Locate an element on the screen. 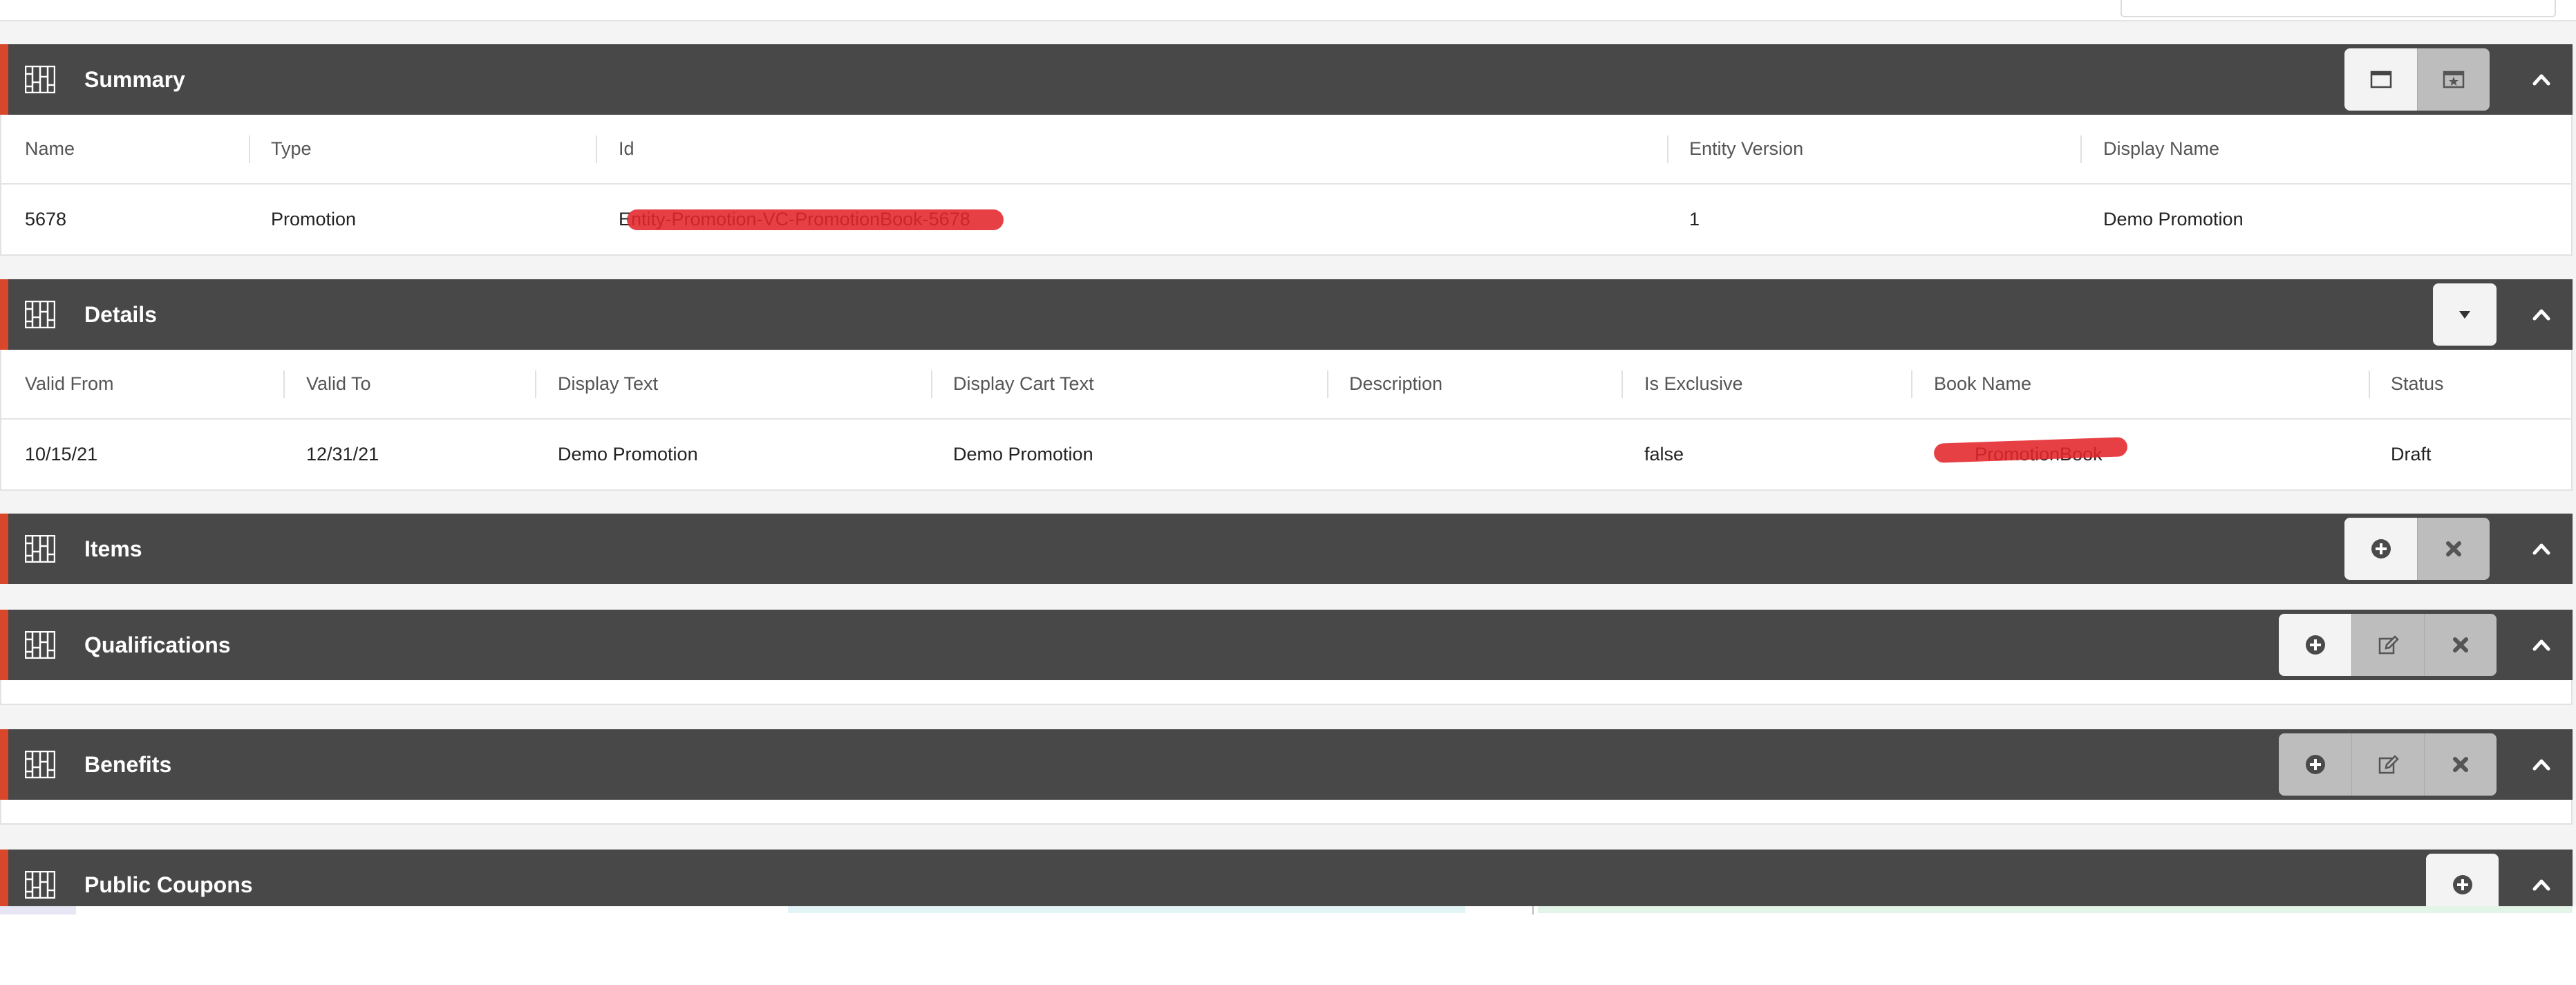 Image resolution: width=2576 pixels, height=985 pixels. summary-actions is located at coordinates (2417, 79).